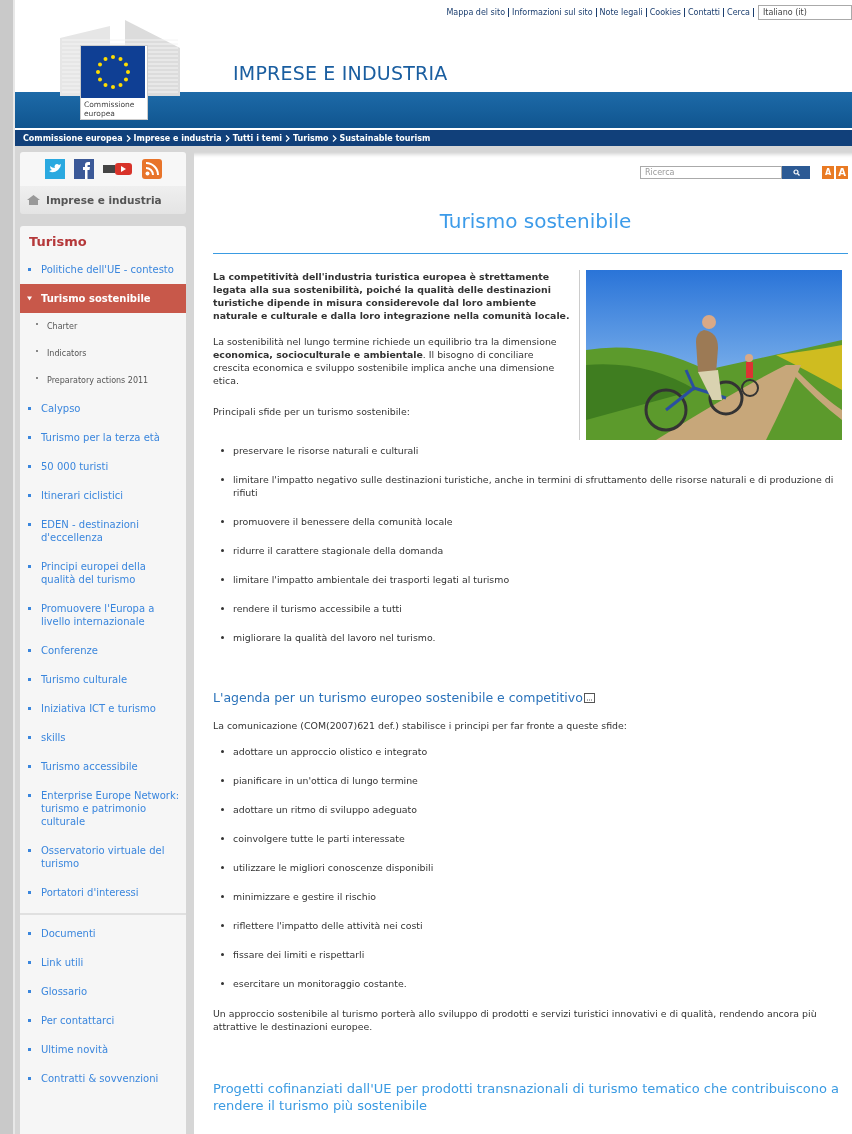 The height and width of the screenshot is (1134, 852). Describe the element at coordinates (103, 708) in the screenshot. I see `sidebar-item: Iniziativa ICT e turismo` at that location.